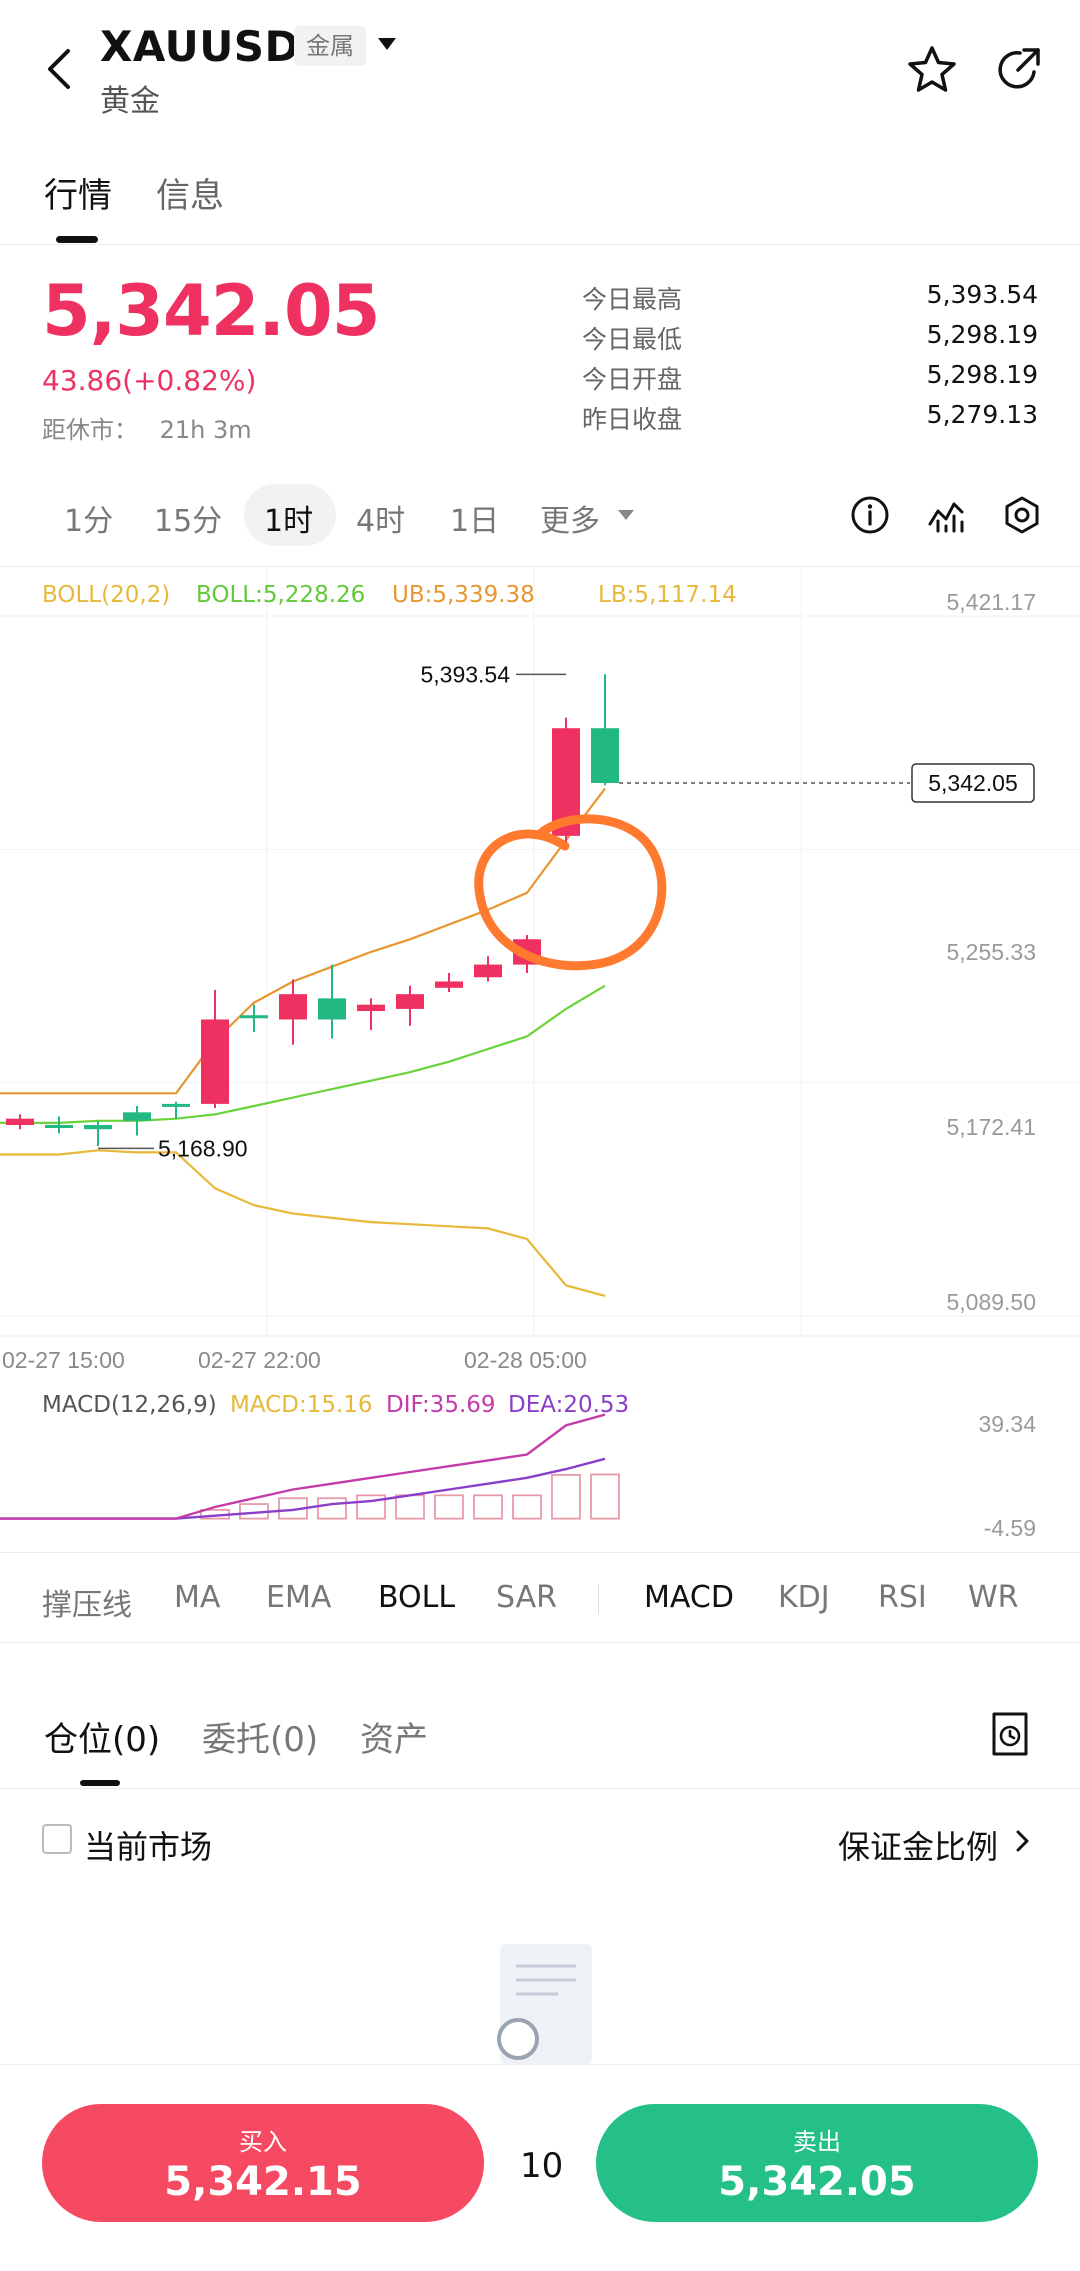 The height and width of the screenshot is (2271, 1080). I want to click on indicator-boll: BOLL, so click(416, 1597).